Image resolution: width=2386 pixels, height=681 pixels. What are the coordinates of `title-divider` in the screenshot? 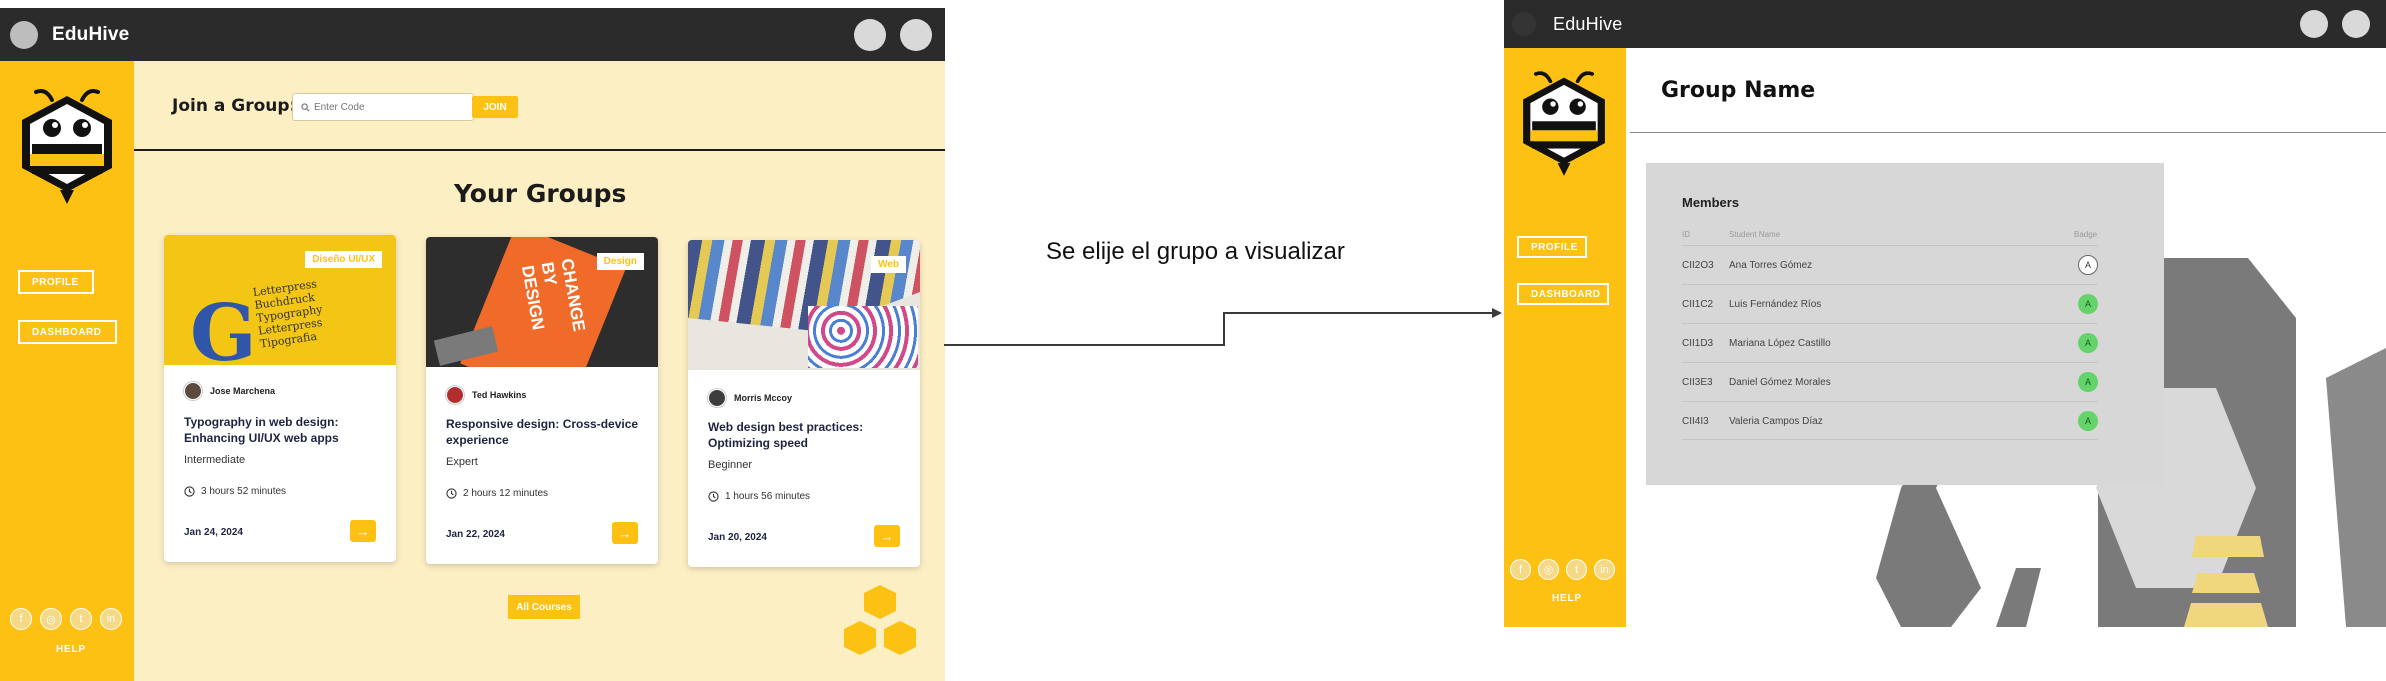 It's located at (2008, 132).